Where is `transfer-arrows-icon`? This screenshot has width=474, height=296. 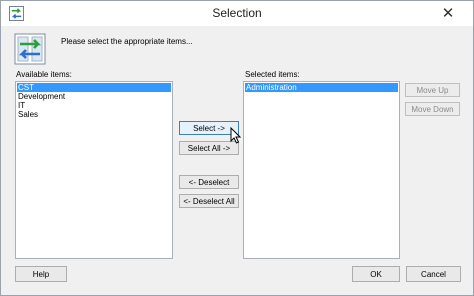
transfer-arrows-icon is located at coordinates (30, 49).